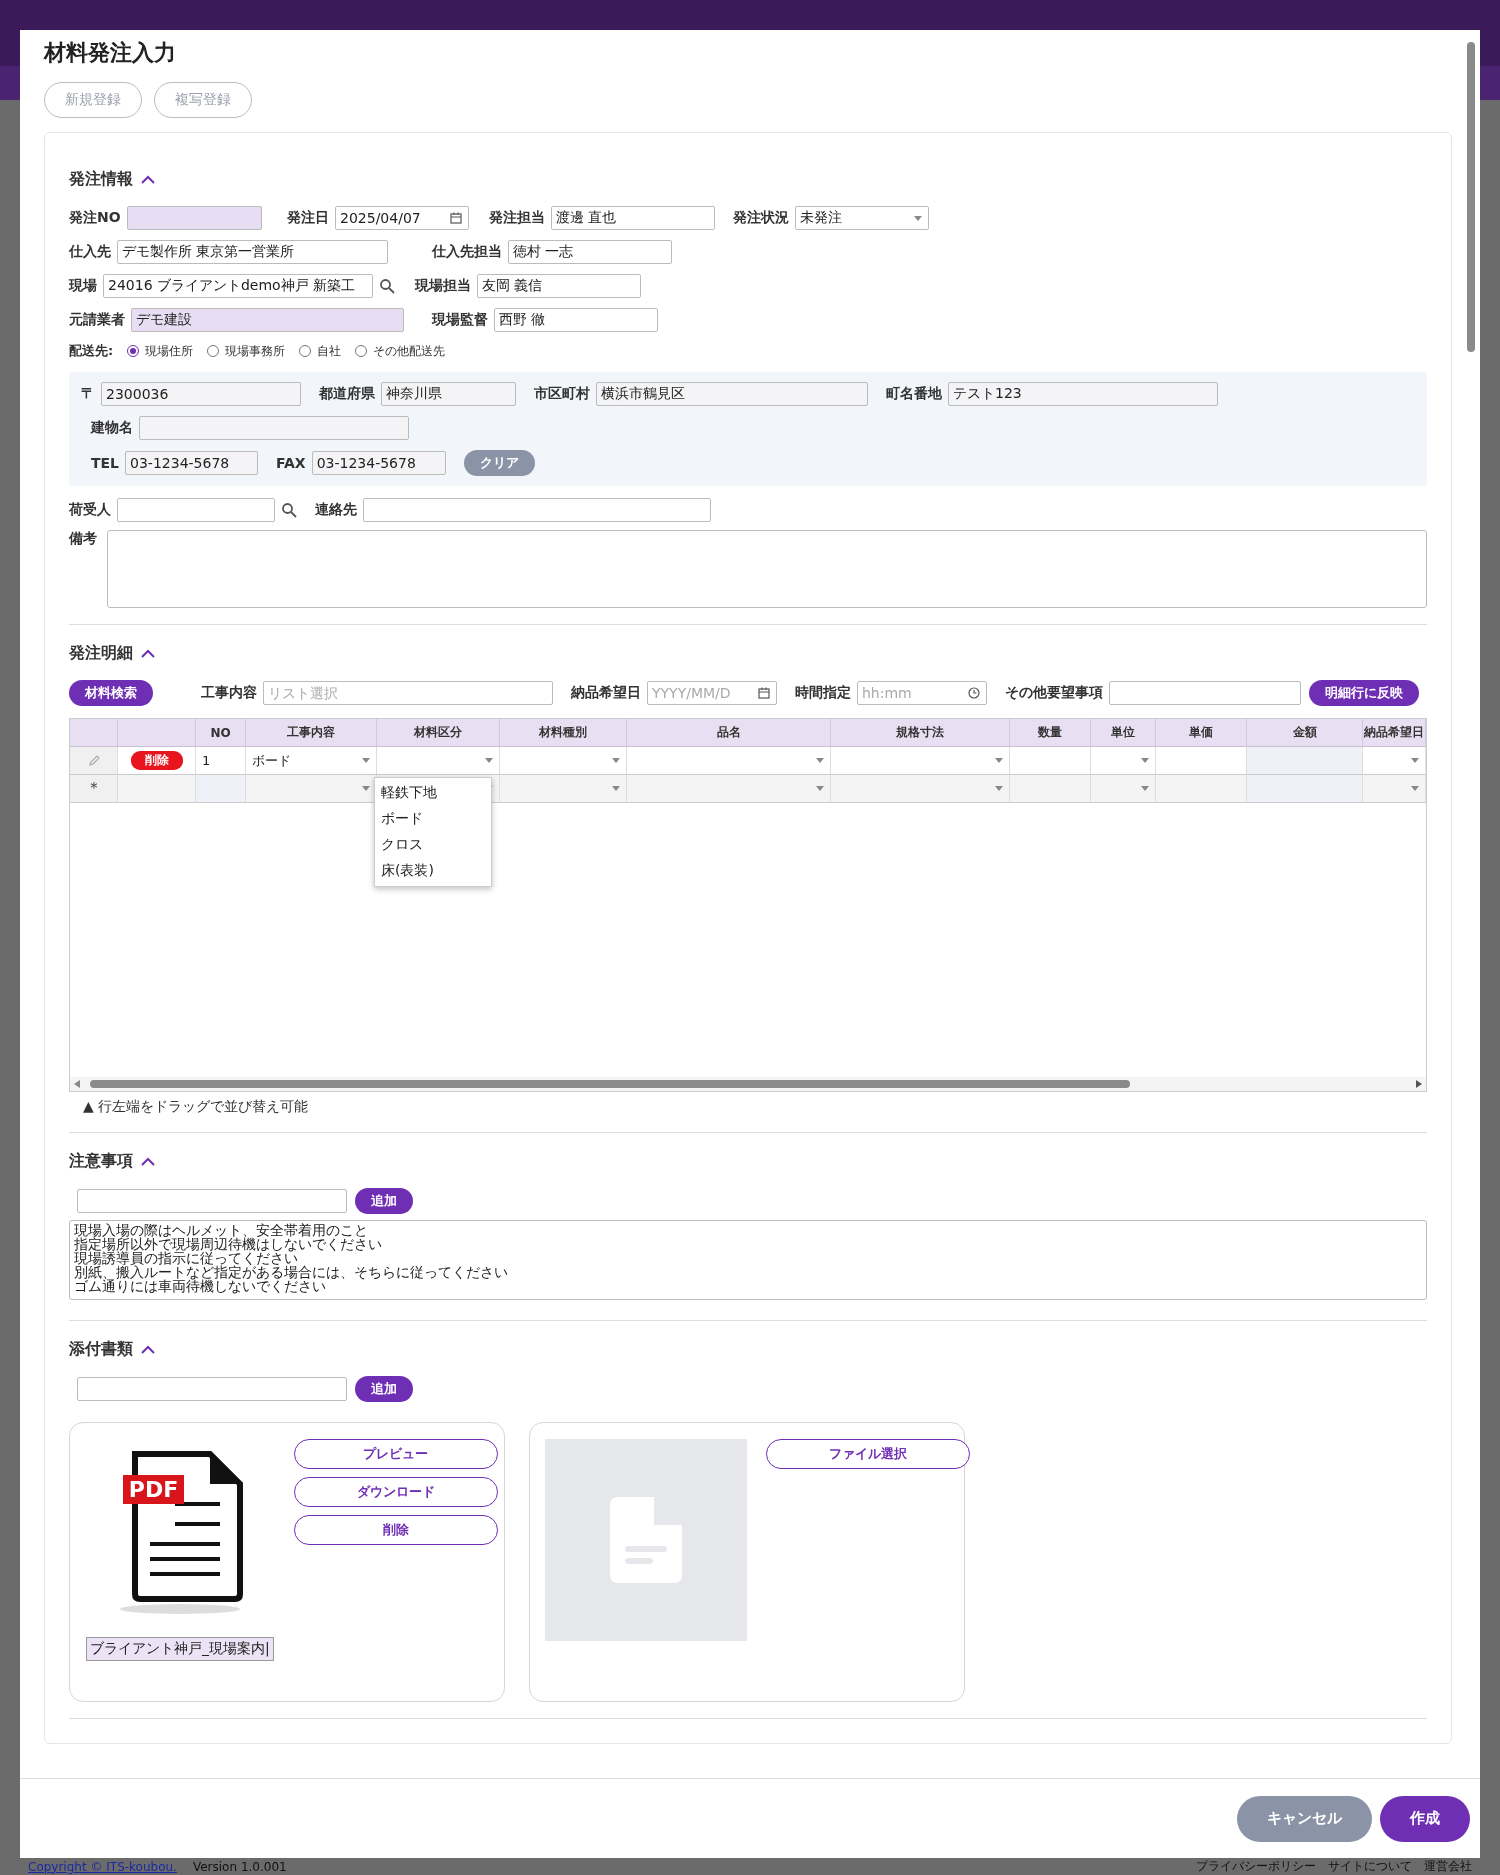  Describe the element at coordinates (1054, 693) in the screenshot. I see `field-label: その他要望事項` at that location.